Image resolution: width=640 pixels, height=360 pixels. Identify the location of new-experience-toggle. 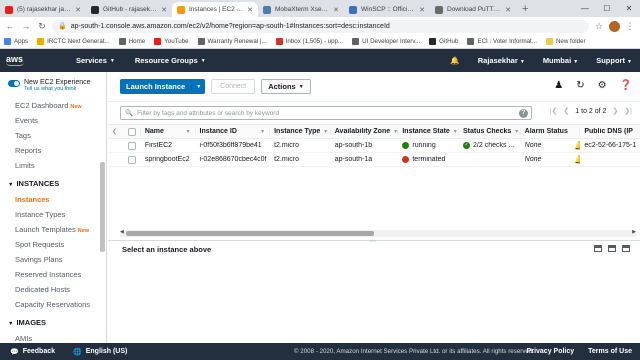
(14, 83).